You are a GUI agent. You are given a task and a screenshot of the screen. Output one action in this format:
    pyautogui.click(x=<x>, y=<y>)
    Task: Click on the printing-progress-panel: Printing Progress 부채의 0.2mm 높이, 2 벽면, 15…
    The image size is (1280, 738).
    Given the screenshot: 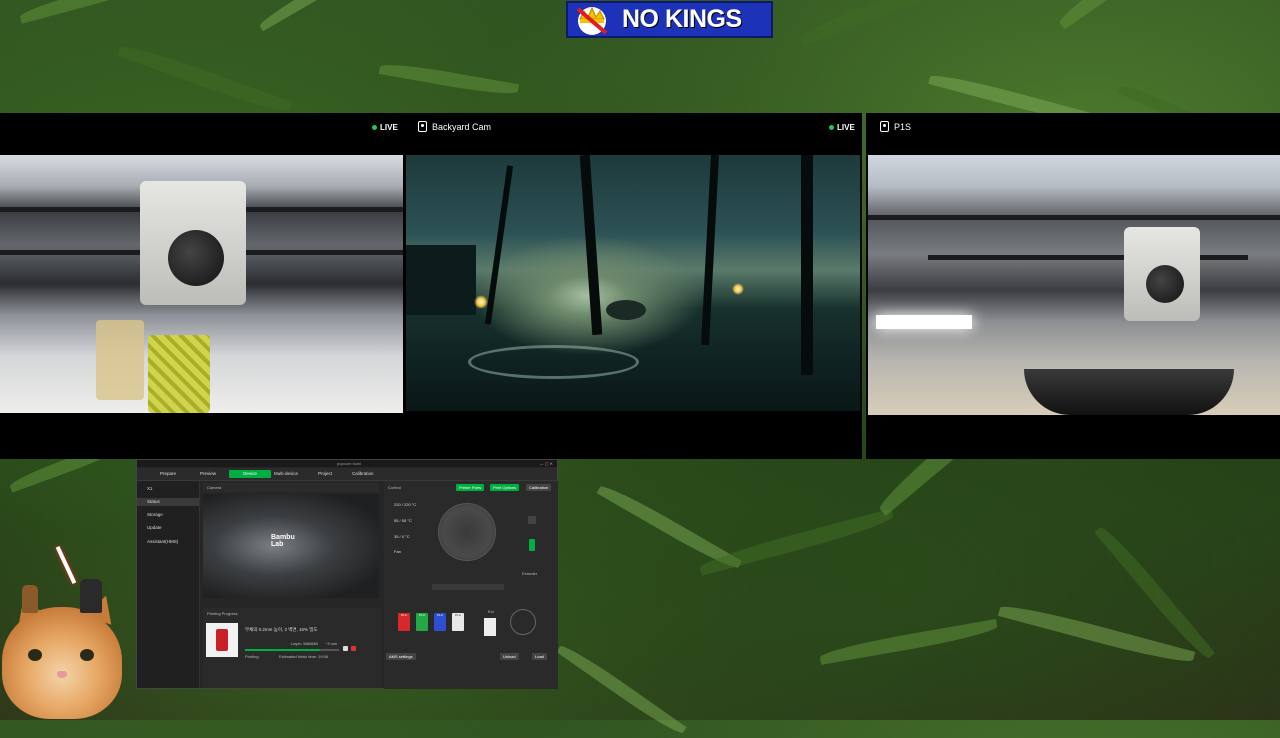 What is the action you would take?
    pyautogui.click(x=292, y=648)
    